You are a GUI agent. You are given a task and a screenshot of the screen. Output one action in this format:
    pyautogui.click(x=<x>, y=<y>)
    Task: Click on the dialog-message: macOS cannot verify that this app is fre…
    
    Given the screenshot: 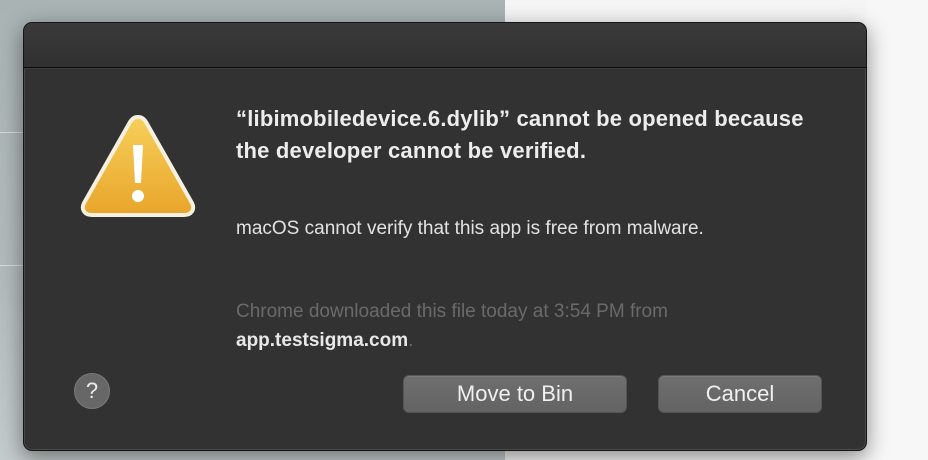 What is the action you would take?
    pyautogui.click(x=470, y=228)
    